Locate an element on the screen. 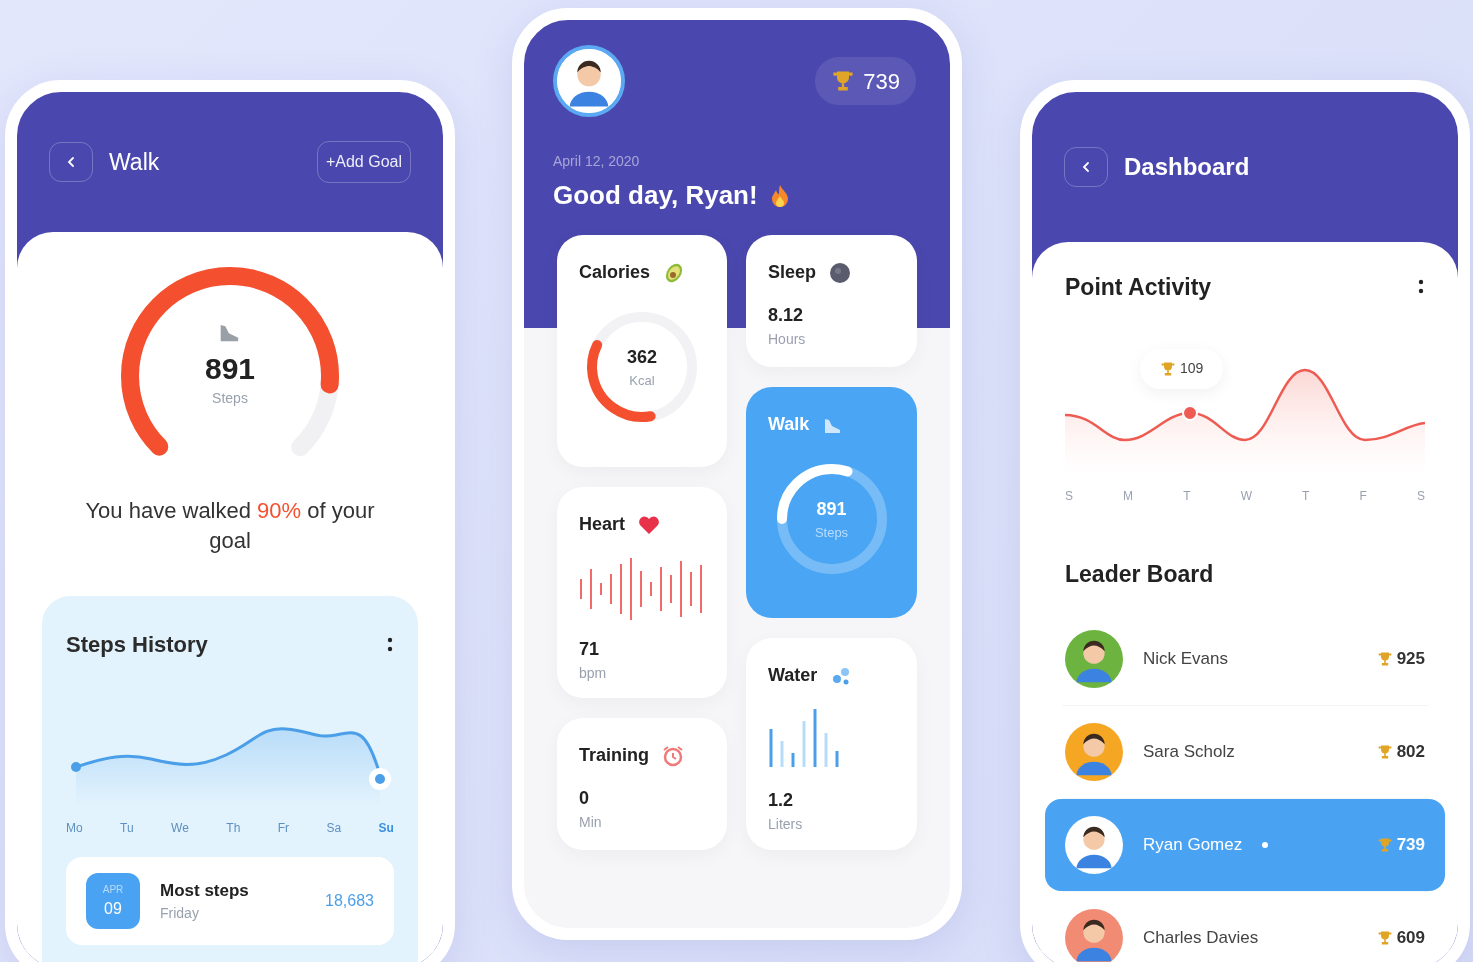  section-title: Leader Board is located at coordinates (1139, 574).